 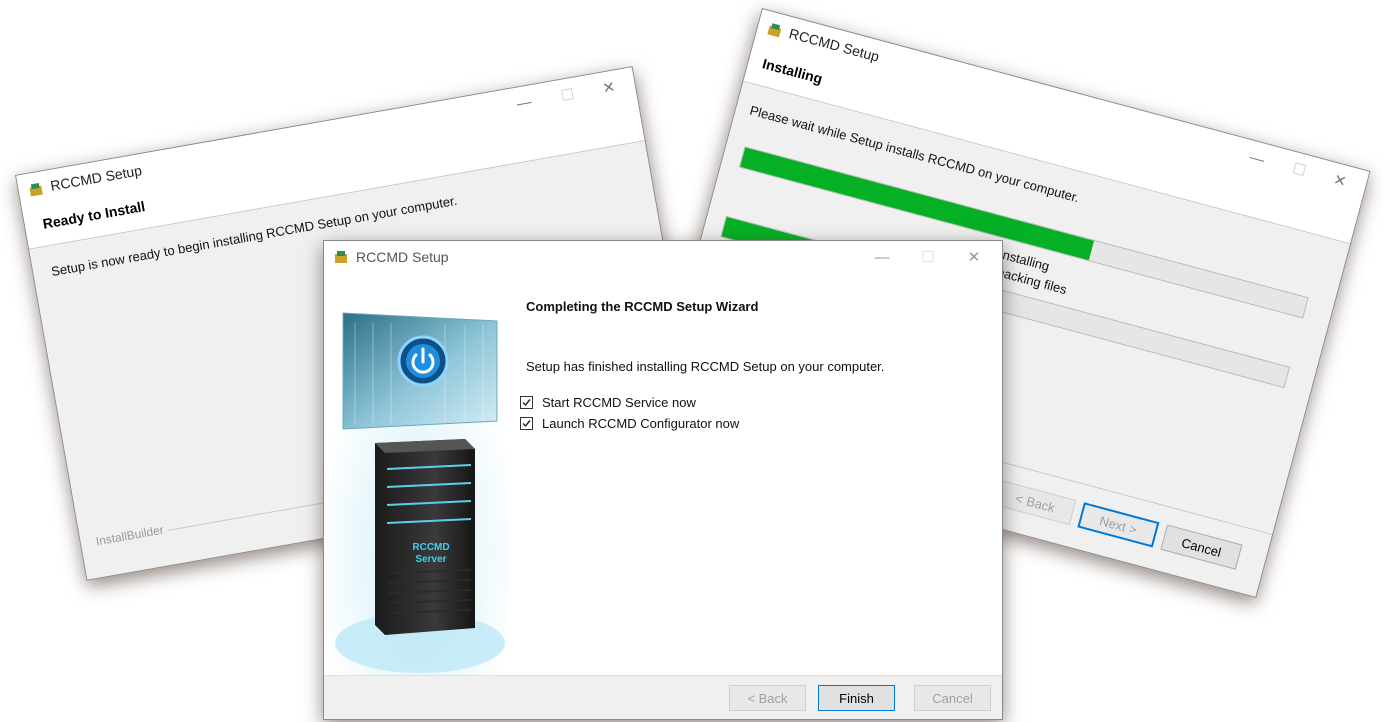 I want to click on step-title: Ready to Install, so click(x=94, y=215).